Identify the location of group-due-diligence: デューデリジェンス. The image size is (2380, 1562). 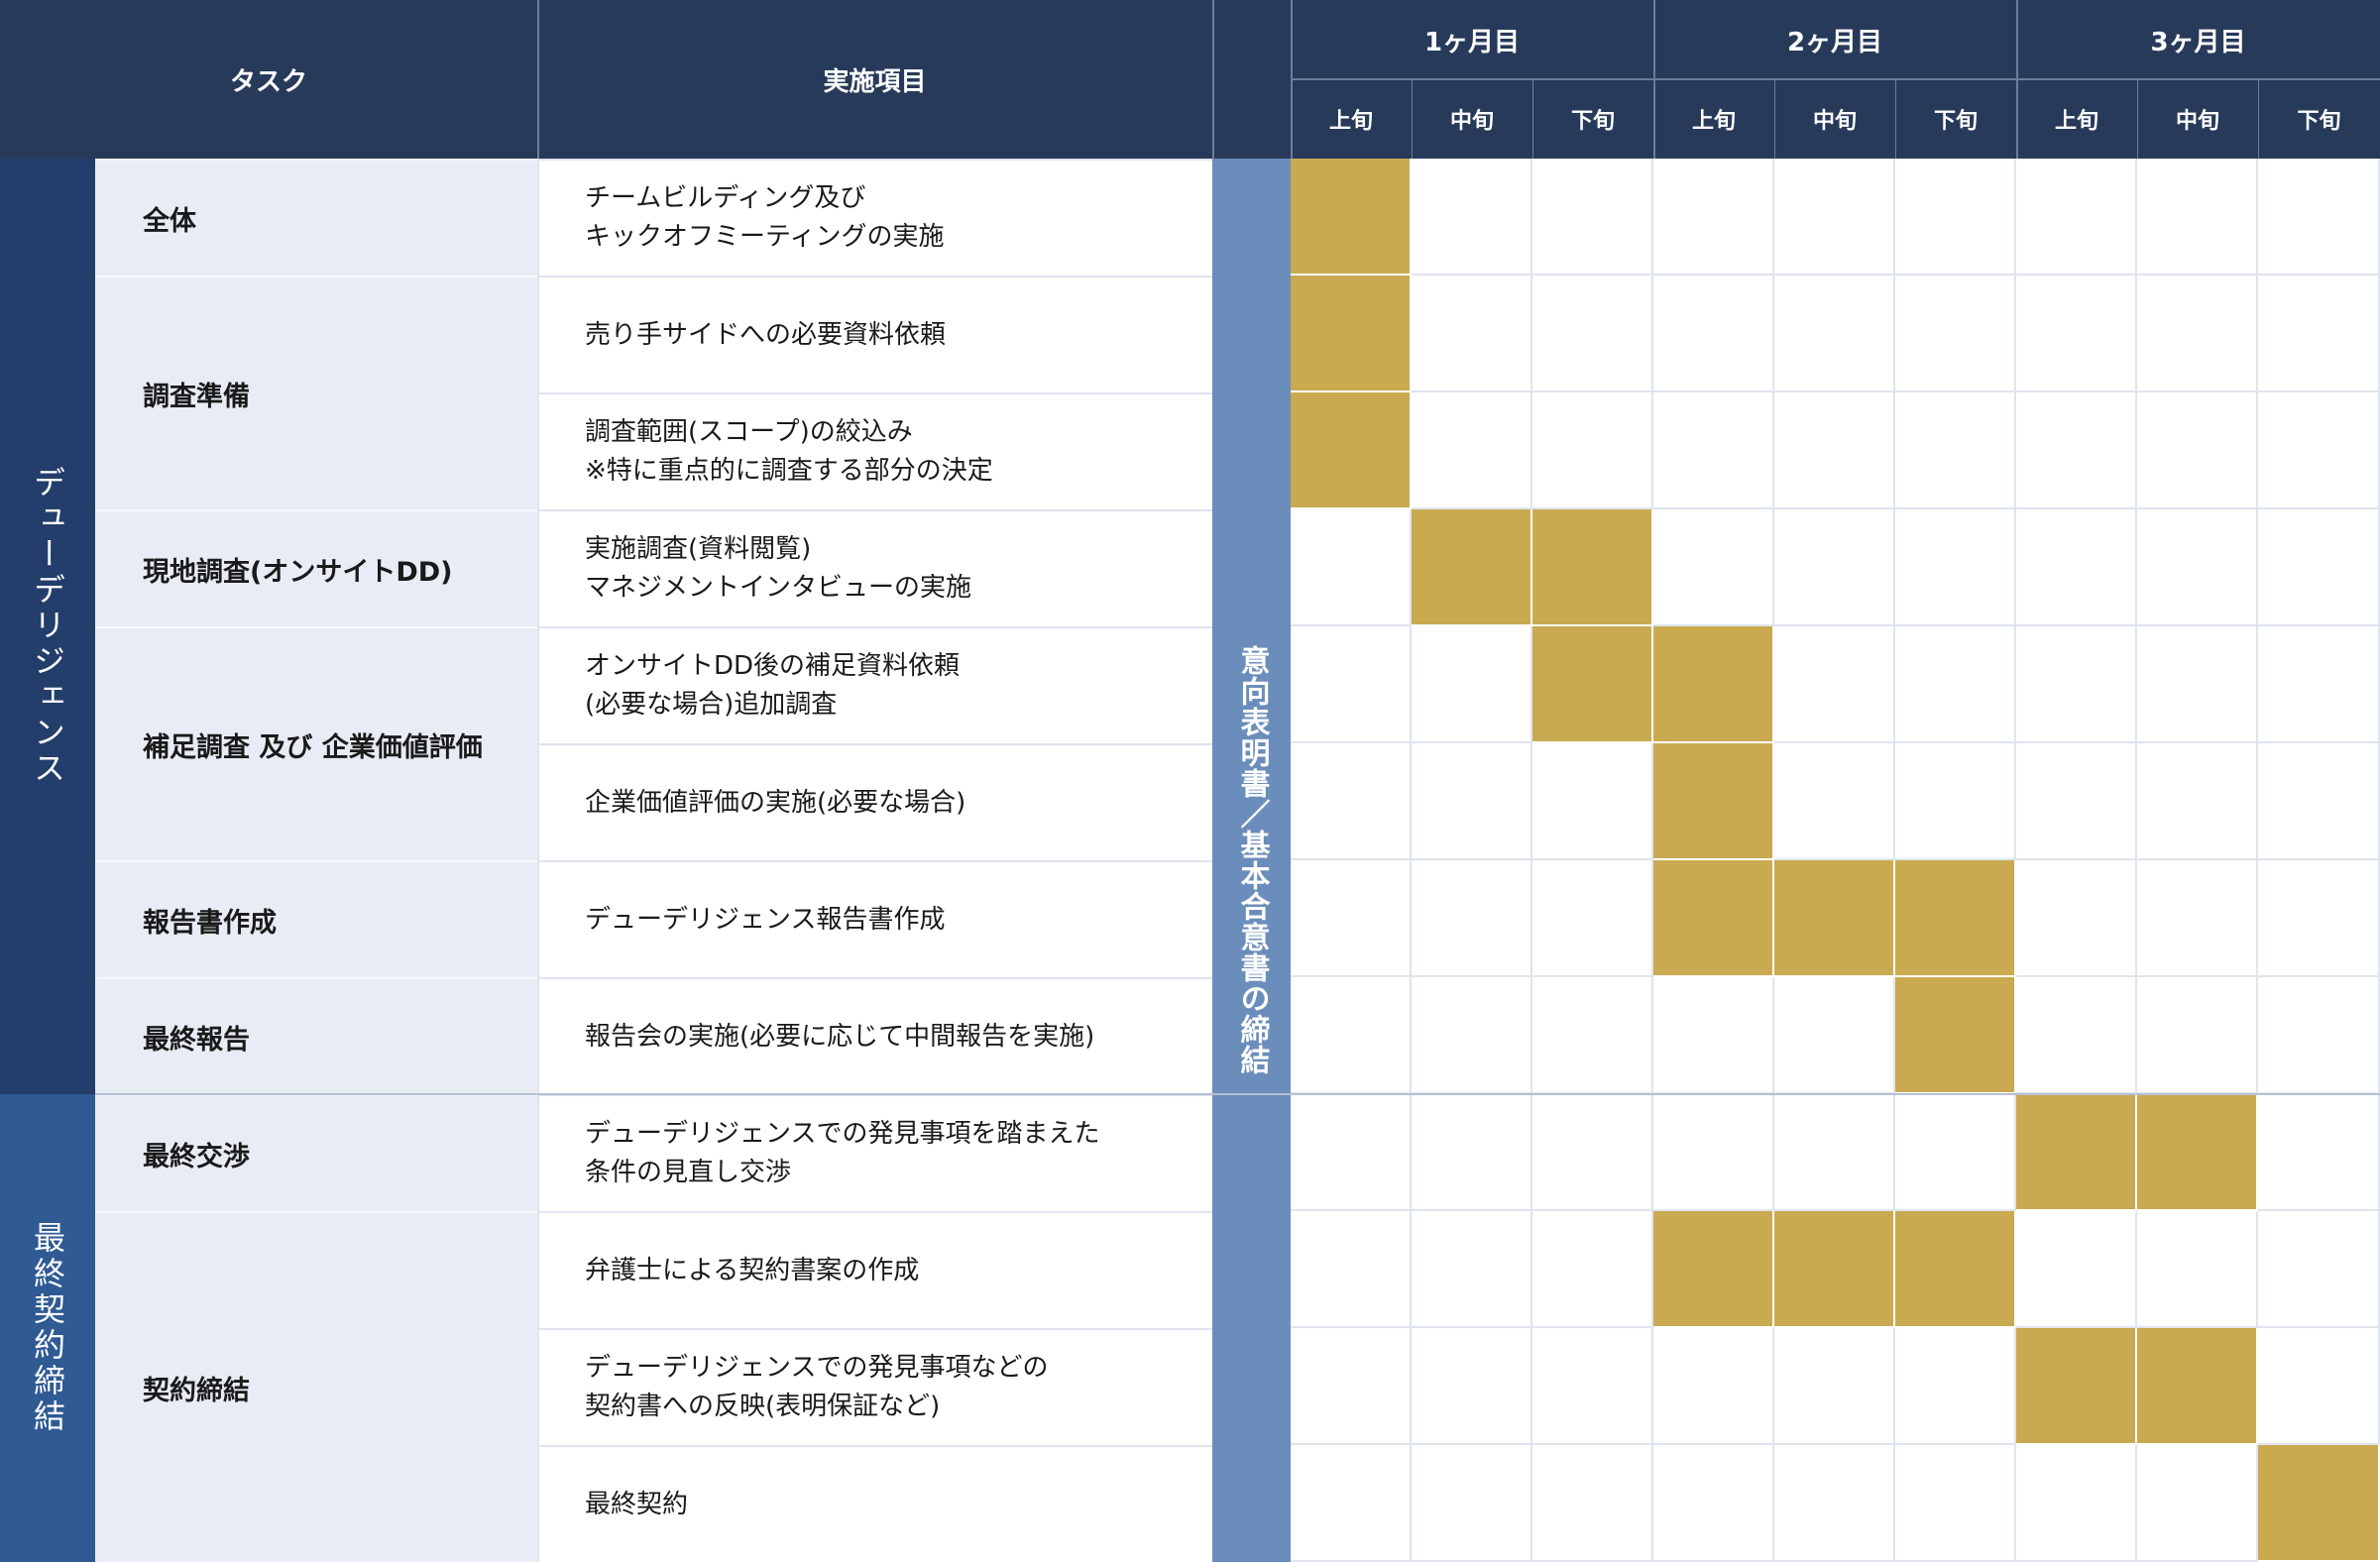
(47, 626).